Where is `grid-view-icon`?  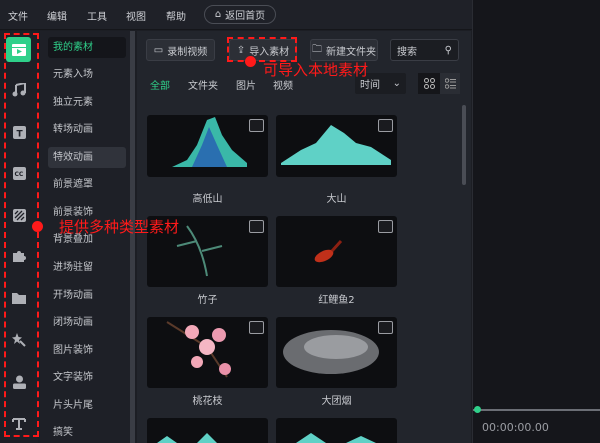 grid-view-icon is located at coordinates (429, 83).